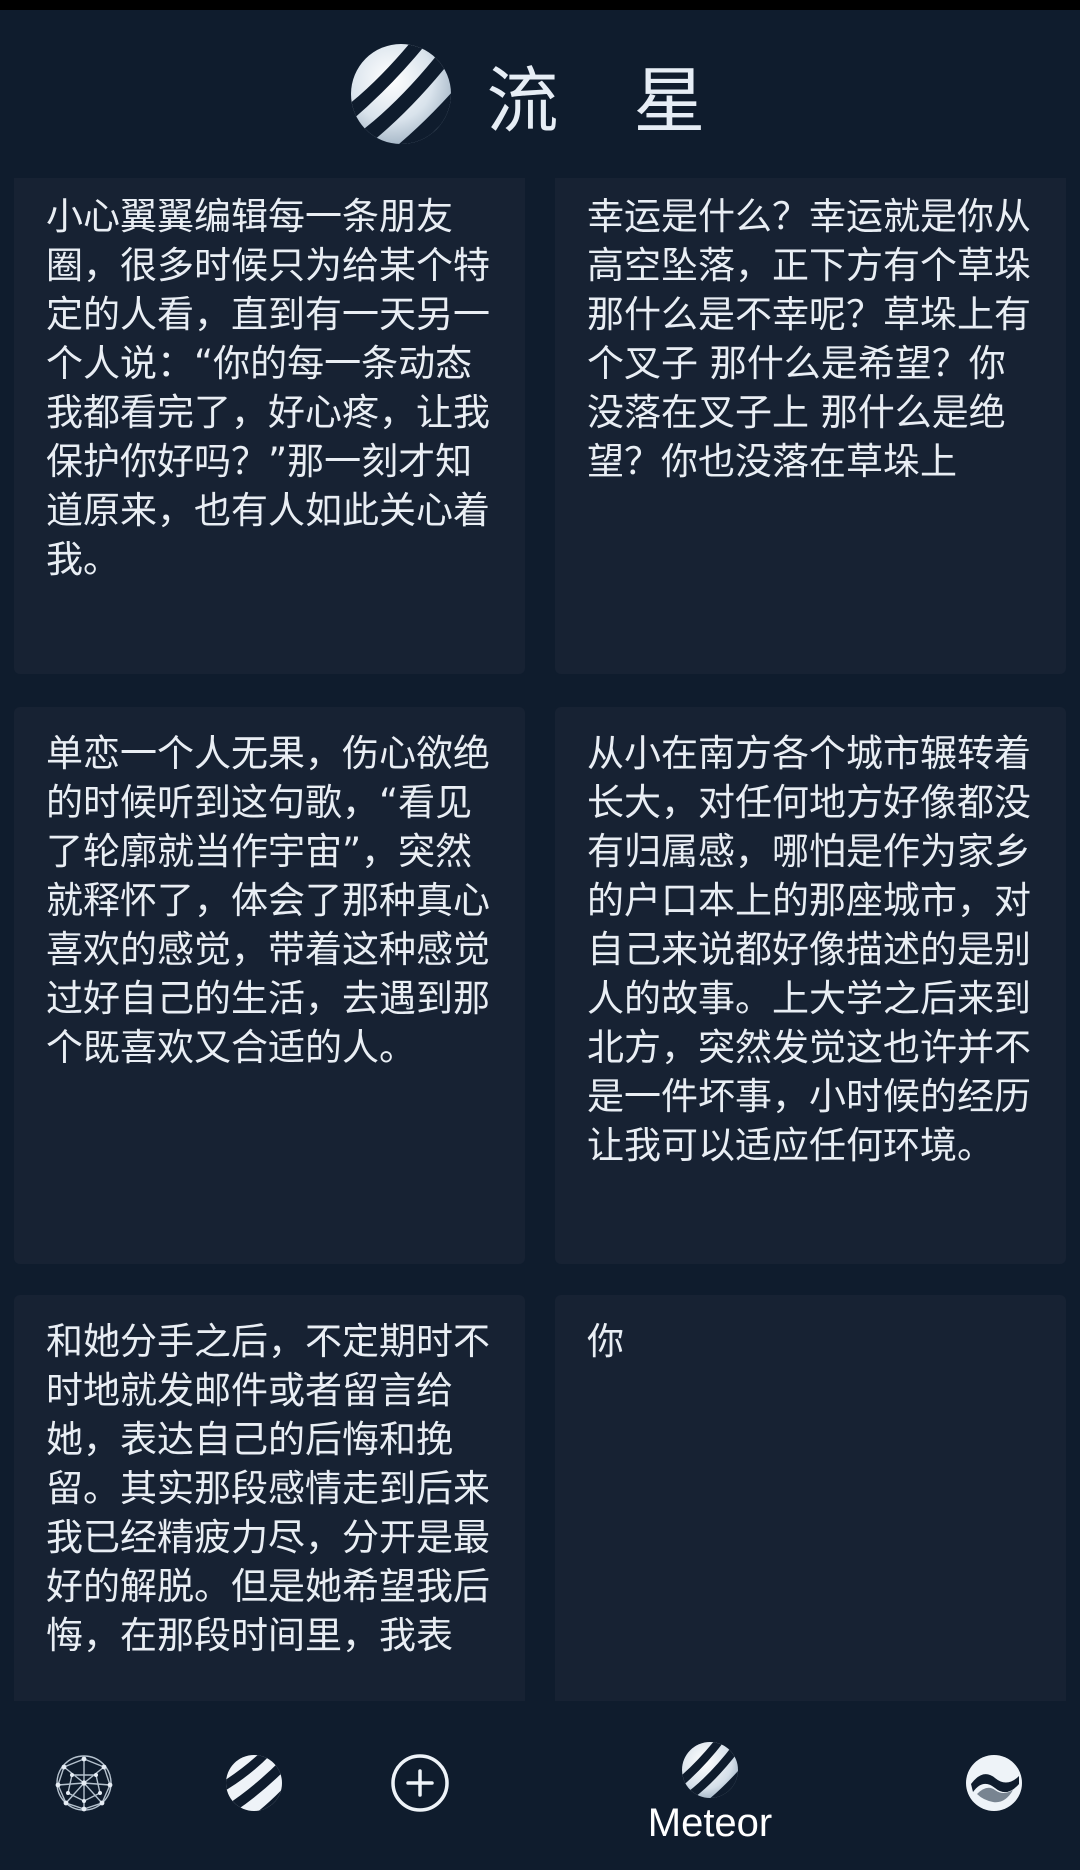 The height and width of the screenshot is (1870, 1080). I want to click on nav-item-meteor-feed, so click(254, 1783).